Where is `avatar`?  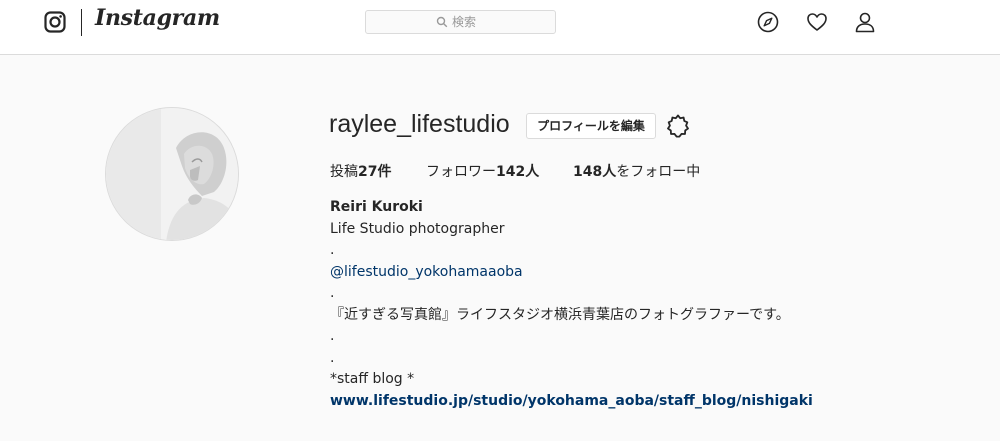 avatar is located at coordinates (172, 174).